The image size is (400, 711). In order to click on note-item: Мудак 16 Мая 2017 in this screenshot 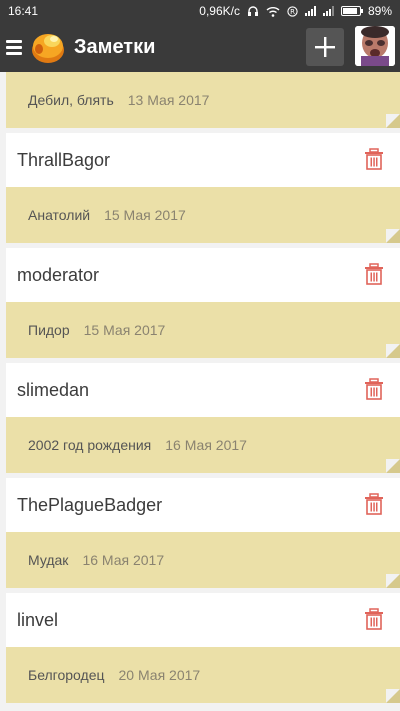, I will do `click(203, 560)`.